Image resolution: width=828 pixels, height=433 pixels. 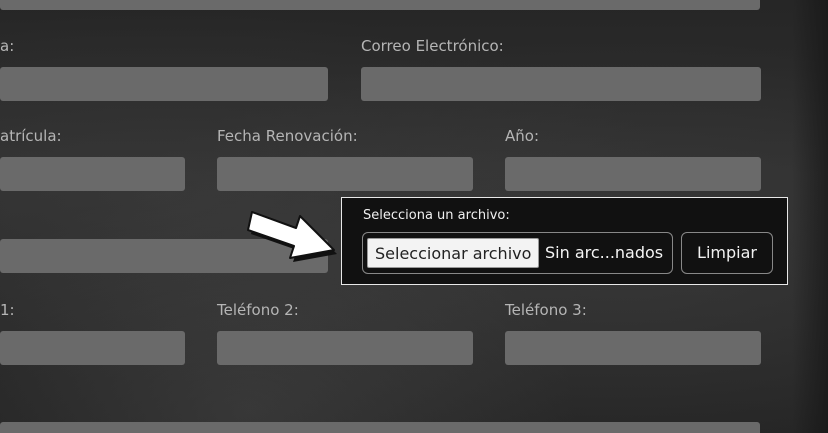 I want to click on top-input-strip, so click(x=380, y=5).